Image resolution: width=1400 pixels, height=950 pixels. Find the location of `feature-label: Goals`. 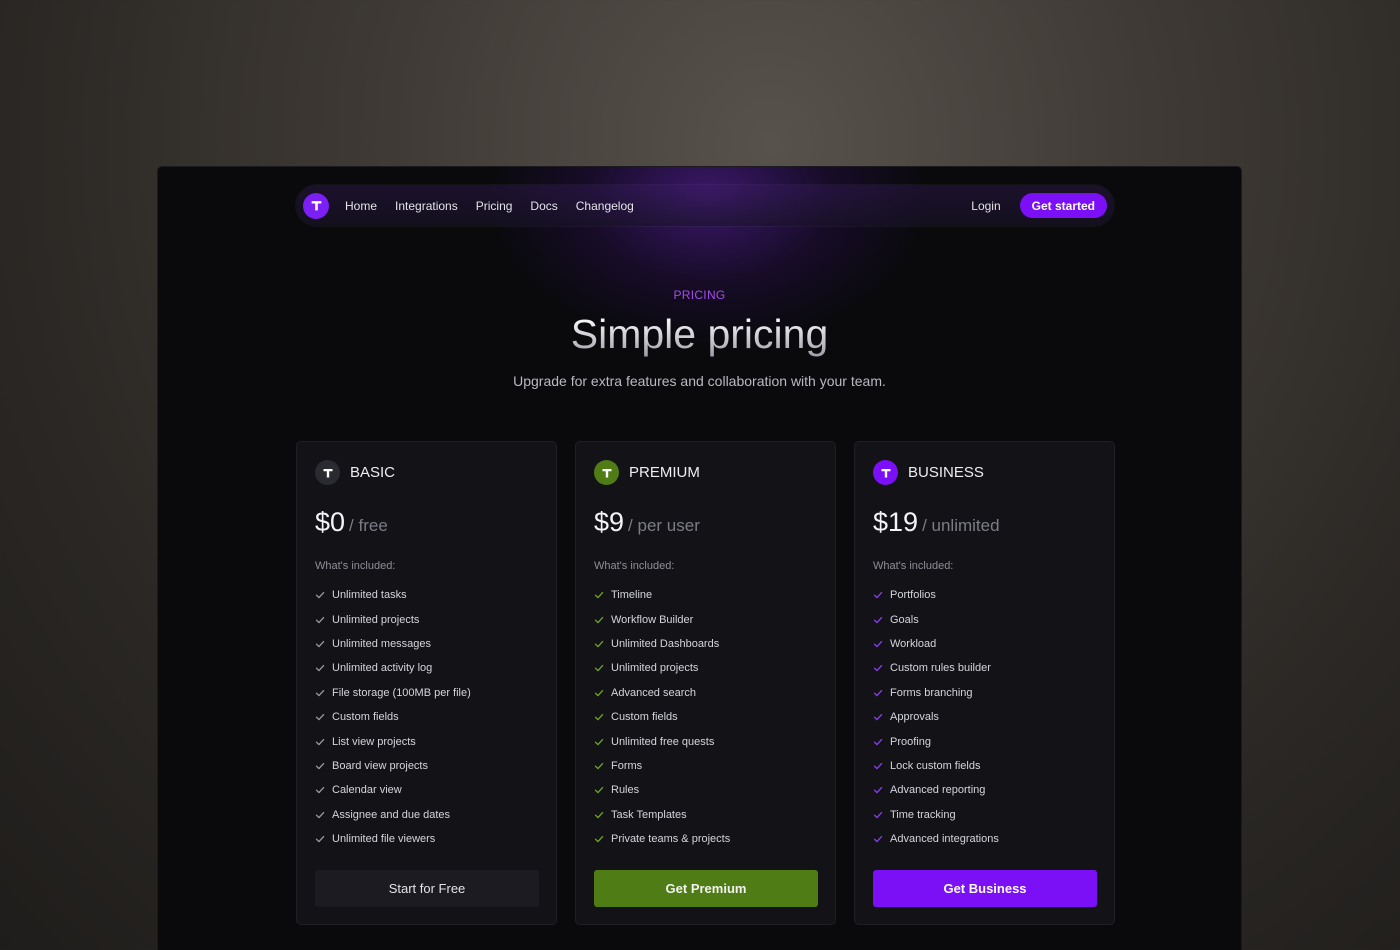

feature-label: Goals is located at coordinates (904, 619).